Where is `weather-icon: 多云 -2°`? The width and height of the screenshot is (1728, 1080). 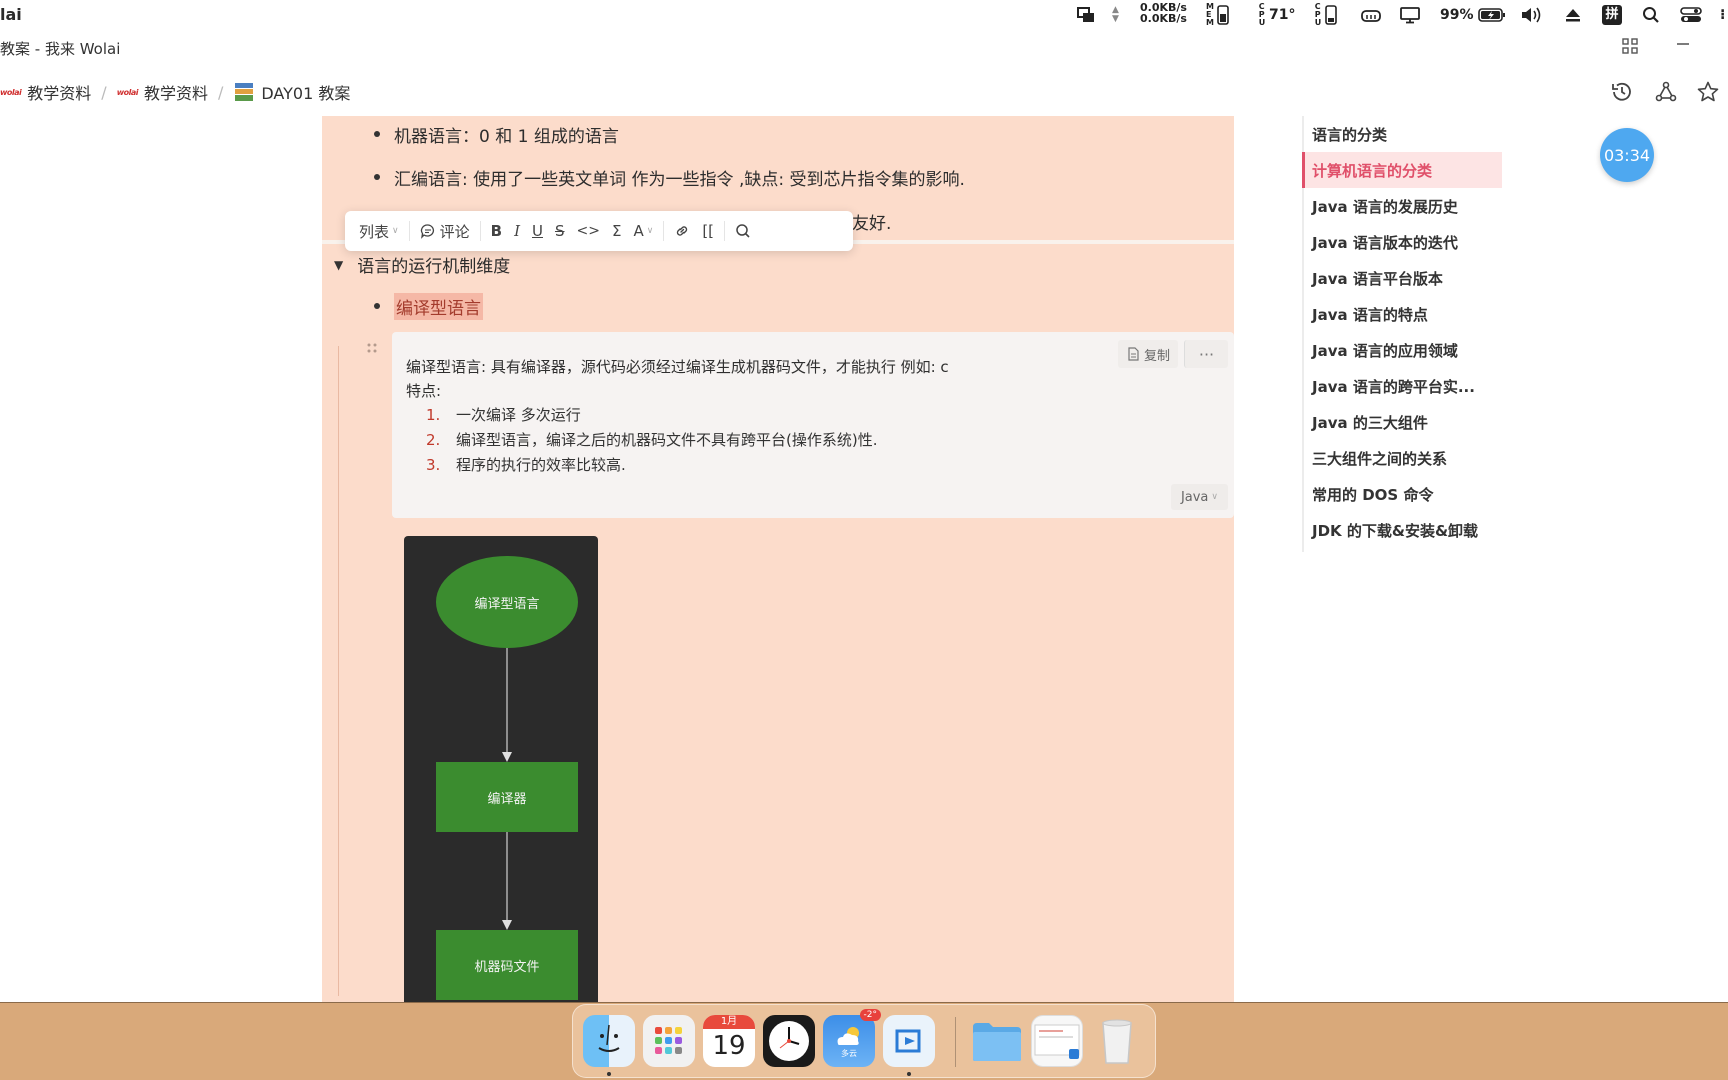
weather-icon: 多云 -2° is located at coordinates (852, 1038).